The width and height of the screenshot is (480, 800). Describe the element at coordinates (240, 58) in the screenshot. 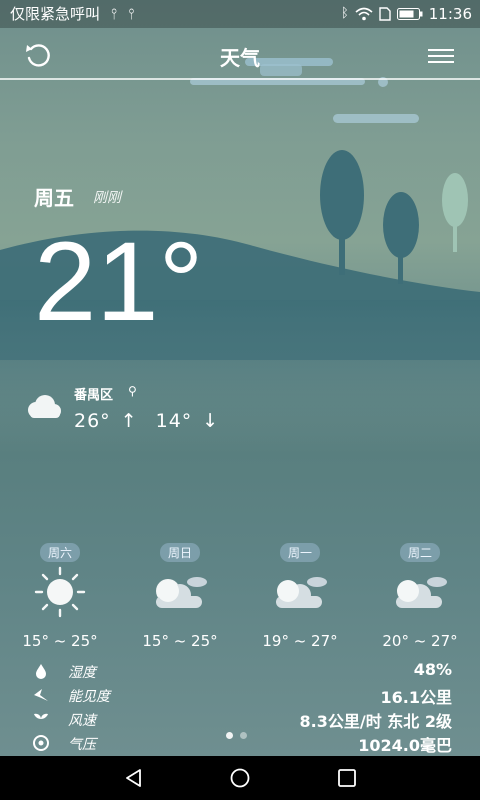

I see `page-title: 天气` at that location.